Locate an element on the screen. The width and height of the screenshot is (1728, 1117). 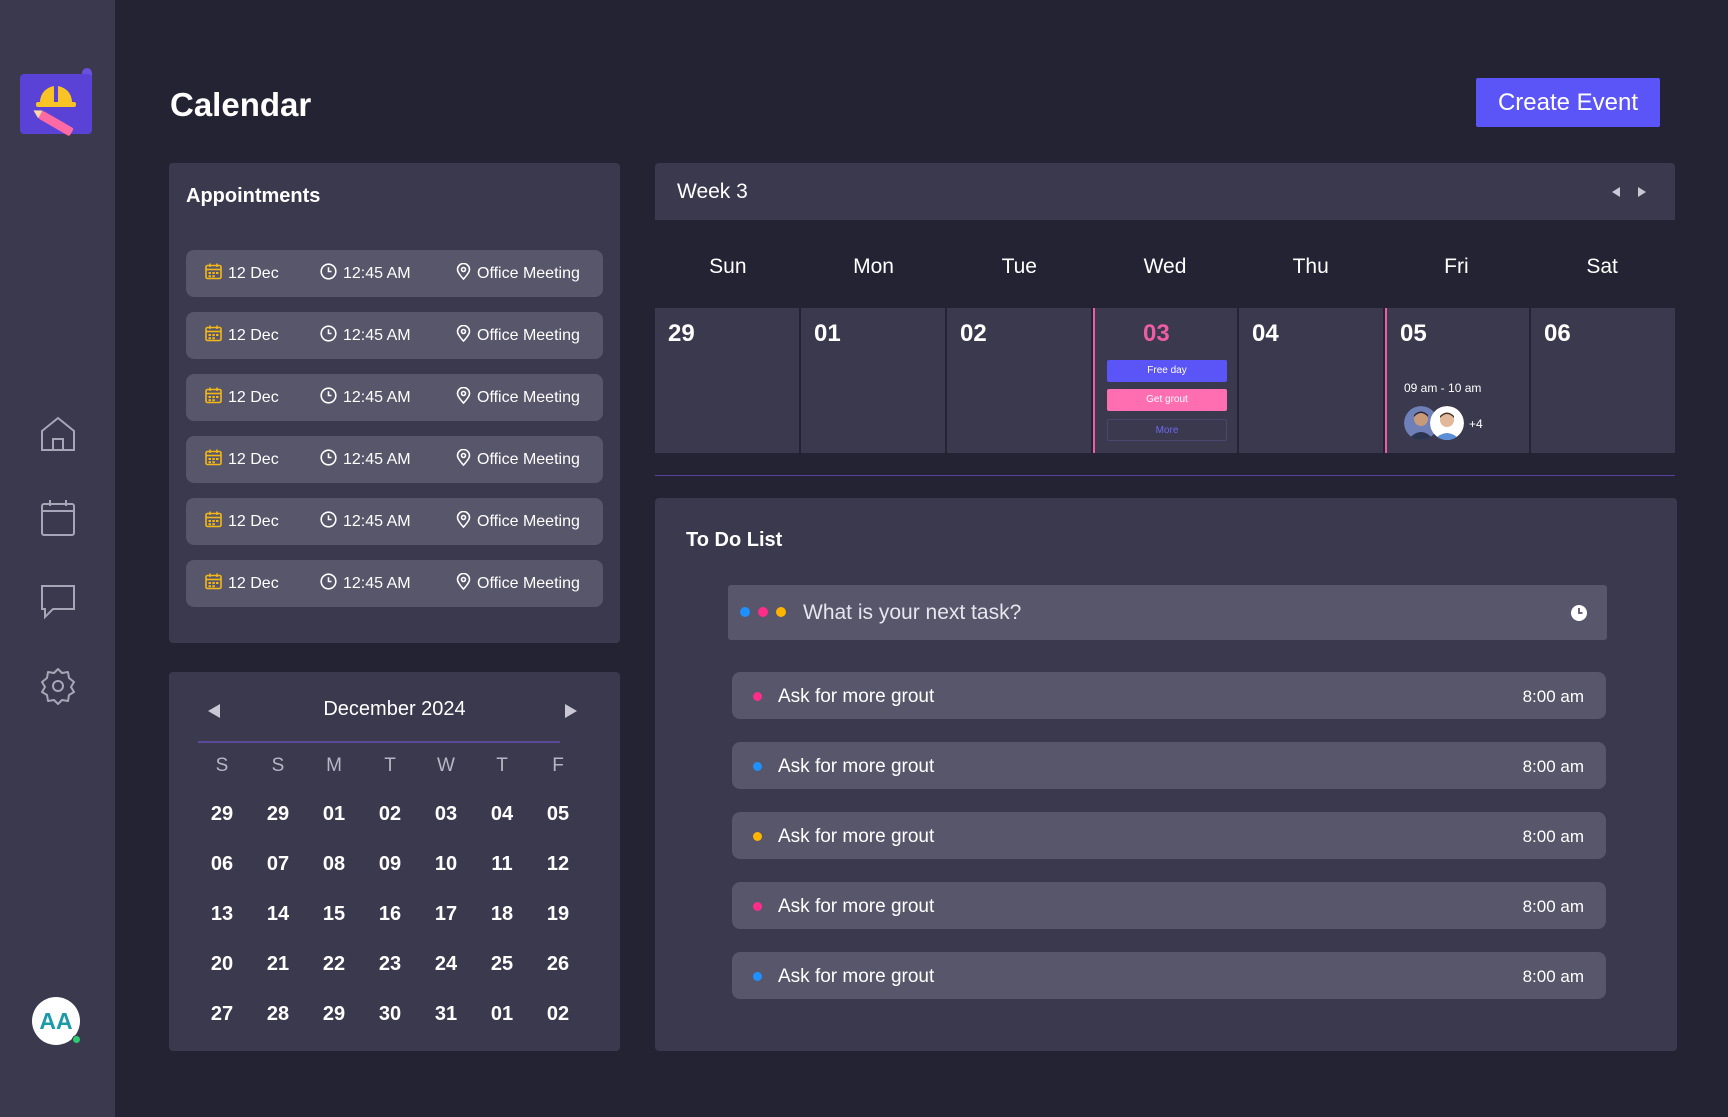
week-weekday-label: Tue is located at coordinates (1019, 266).